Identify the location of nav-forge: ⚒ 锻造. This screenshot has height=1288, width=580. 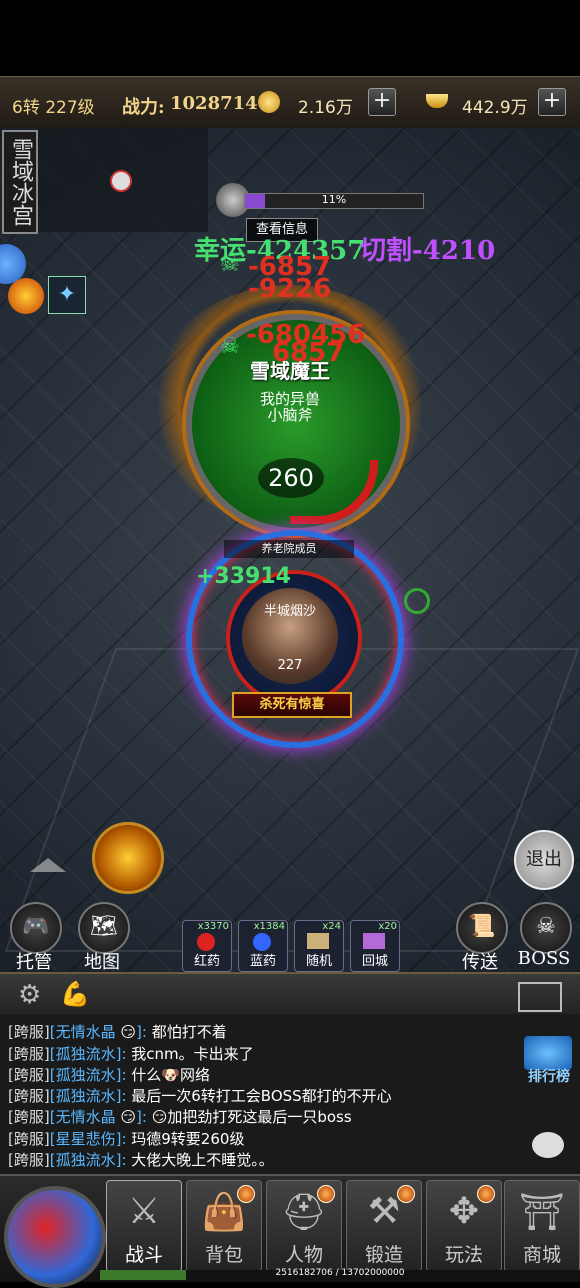
(384, 1226).